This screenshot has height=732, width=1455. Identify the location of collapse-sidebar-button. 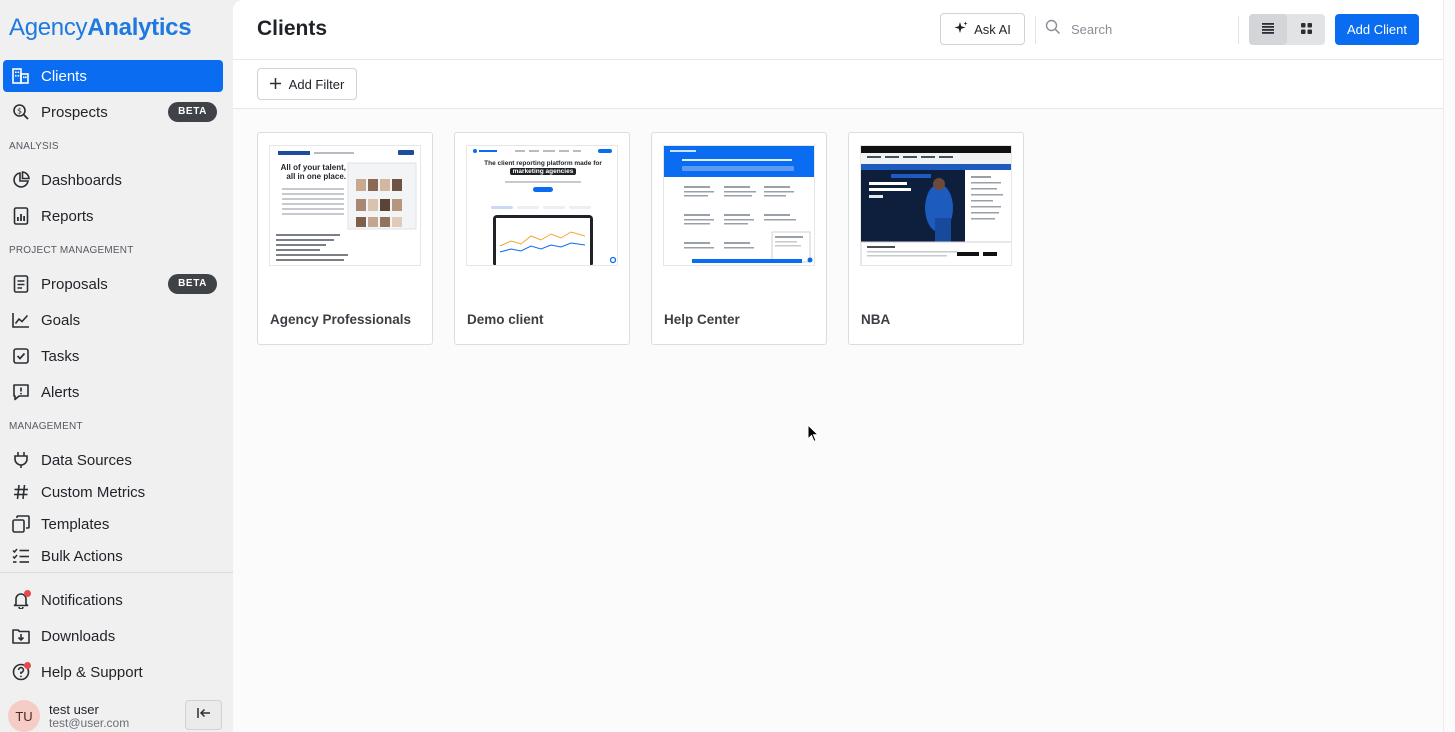
(203, 715).